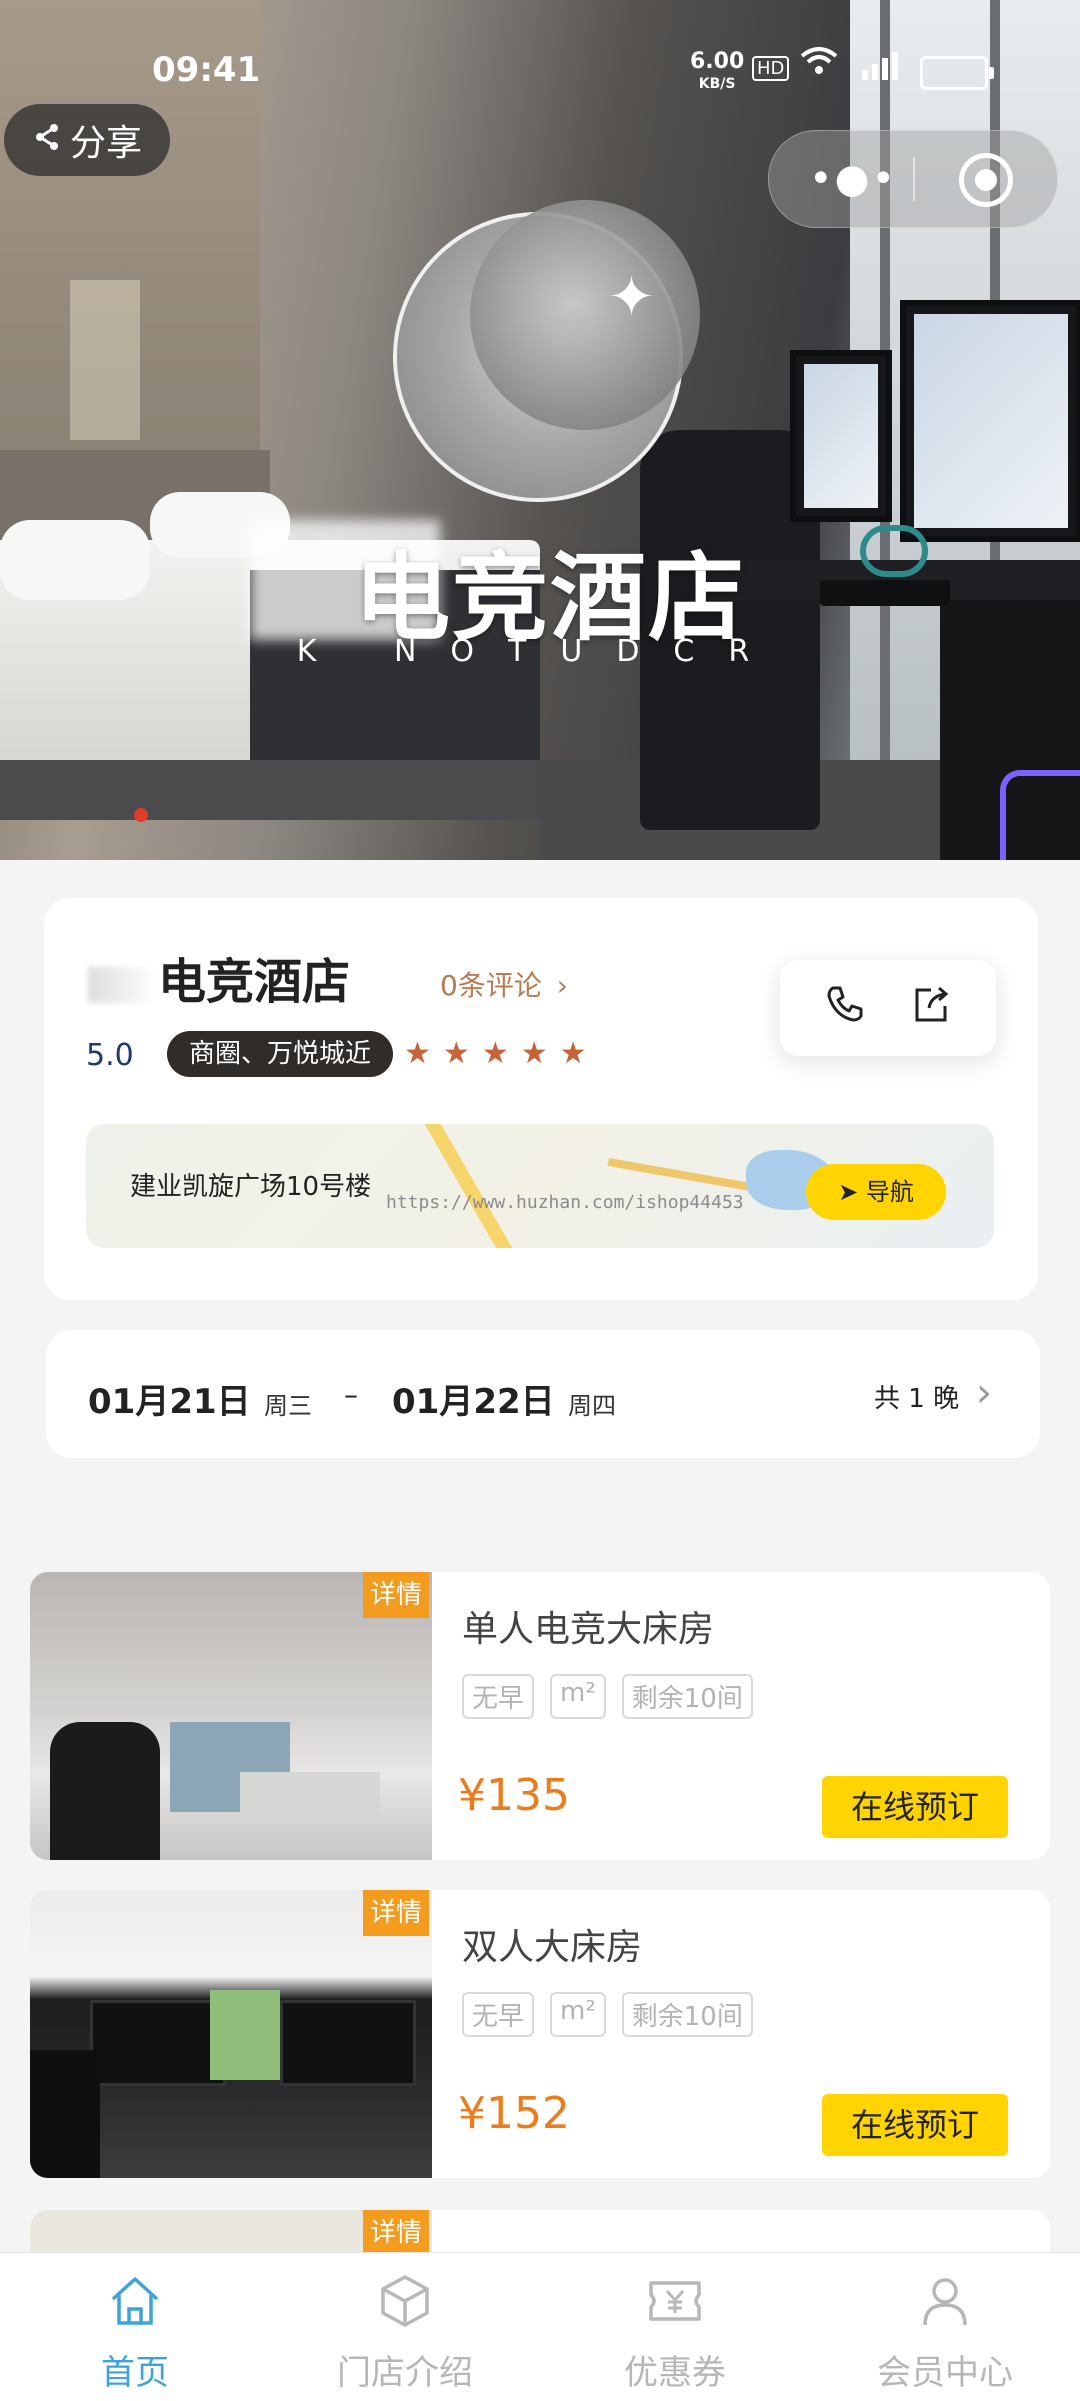  I want to click on map-road, so click(473, 1186).